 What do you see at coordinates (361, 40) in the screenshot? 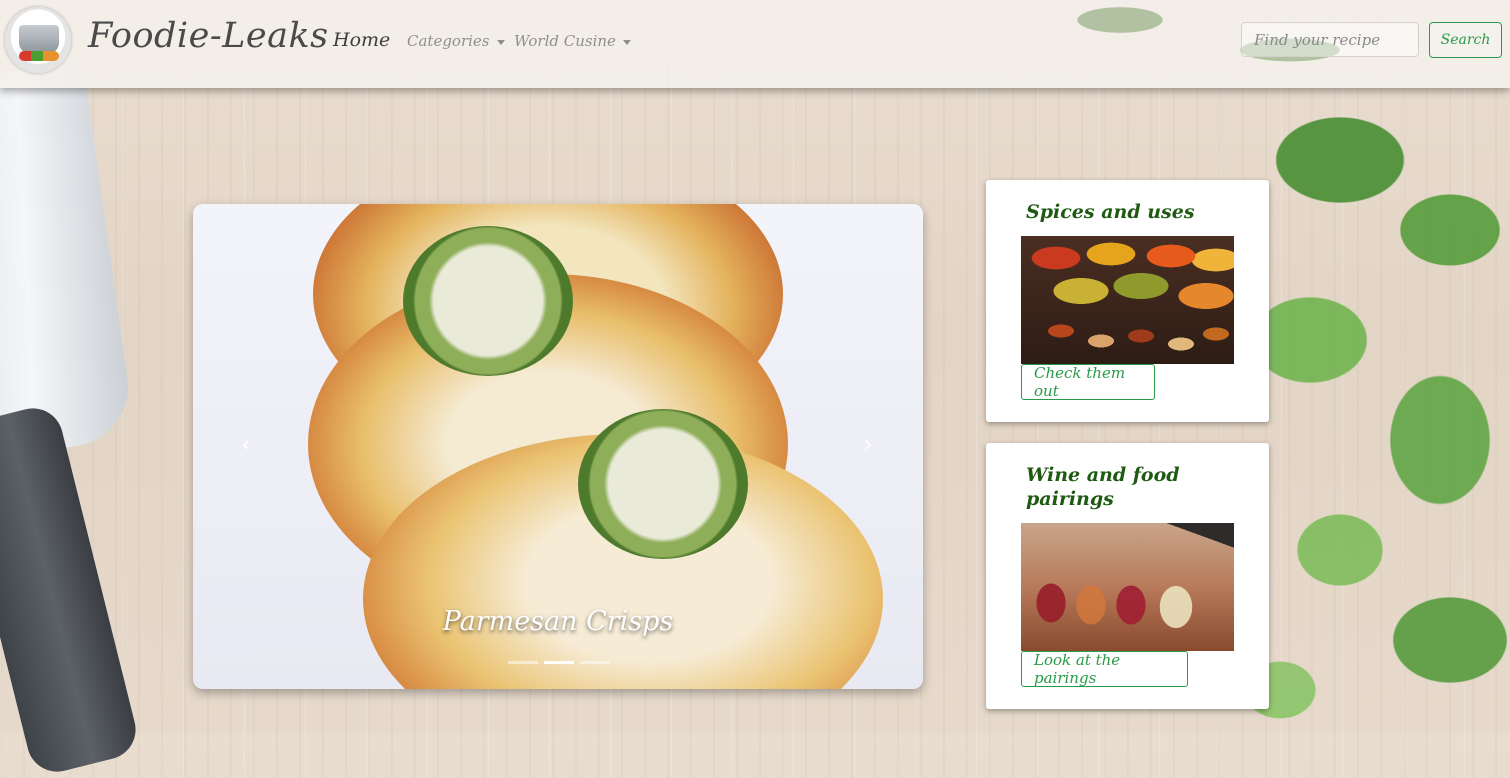
I see `nav-home-link: Home` at bounding box center [361, 40].